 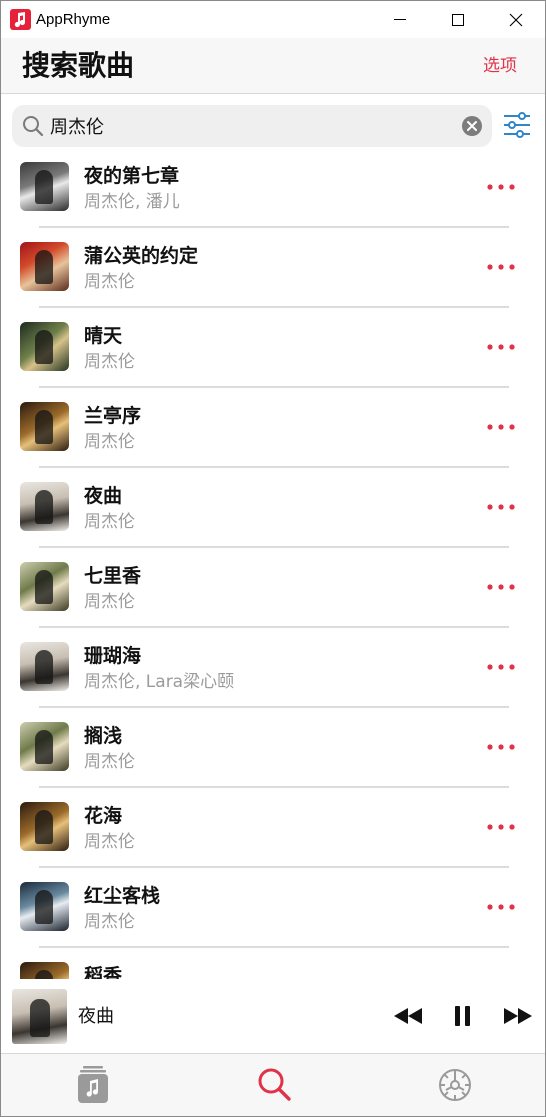 I want to click on app-logo-icon, so click(x=20, y=19).